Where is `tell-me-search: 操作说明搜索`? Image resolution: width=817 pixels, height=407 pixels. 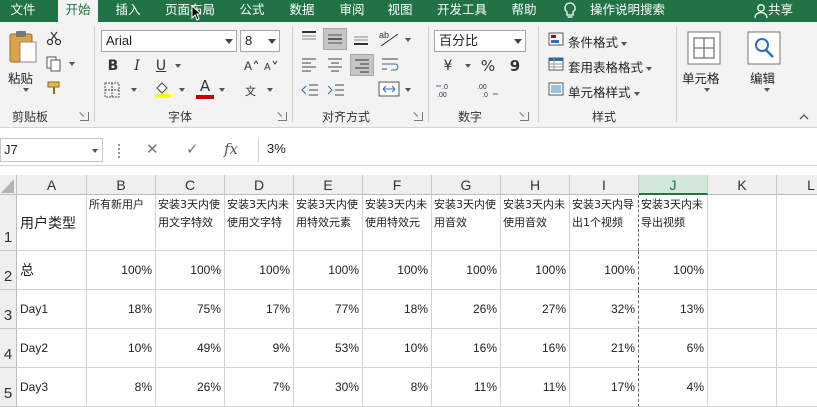
tell-me-search: 操作说明搜索 is located at coordinates (627, 10).